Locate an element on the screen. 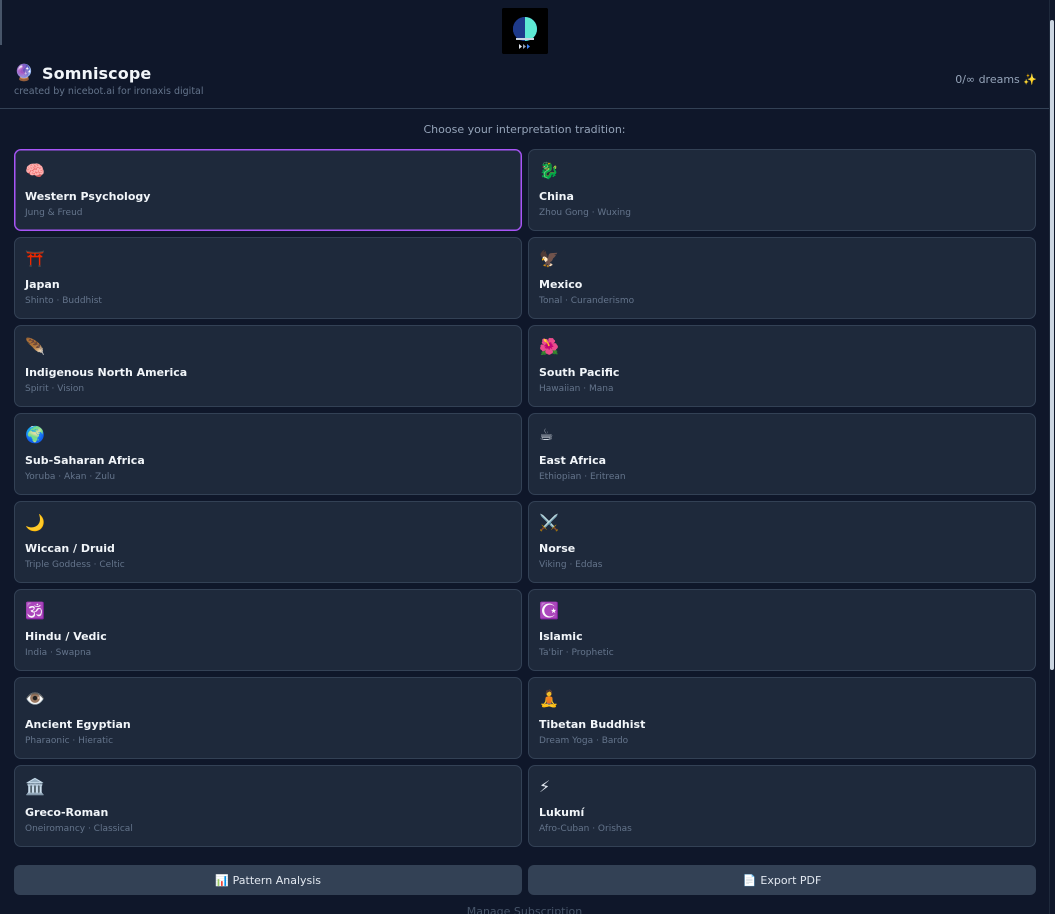 Image resolution: width=1055 pixels, height=914 pixels. tradition-subtitle: Zhou Gong · Wuxing is located at coordinates (585, 213).